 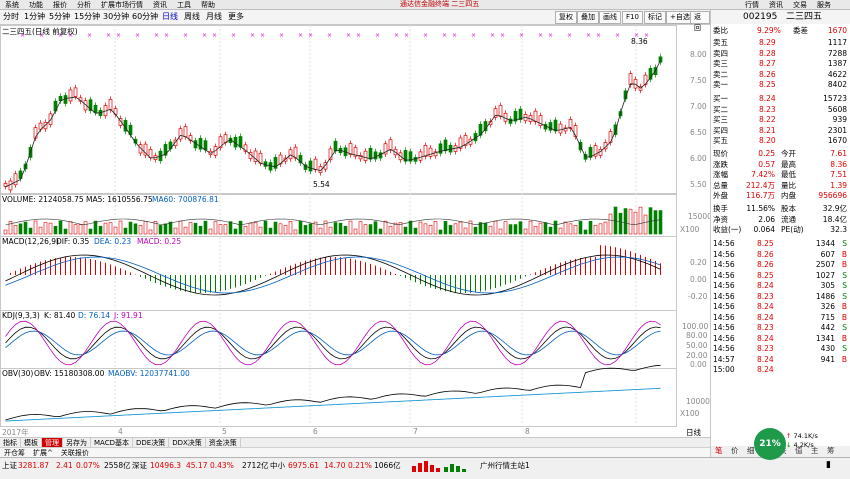 What do you see at coordinates (116, 17) in the screenshot?
I see `tab-30min: 30分钟` at bounding box center [116, 17].